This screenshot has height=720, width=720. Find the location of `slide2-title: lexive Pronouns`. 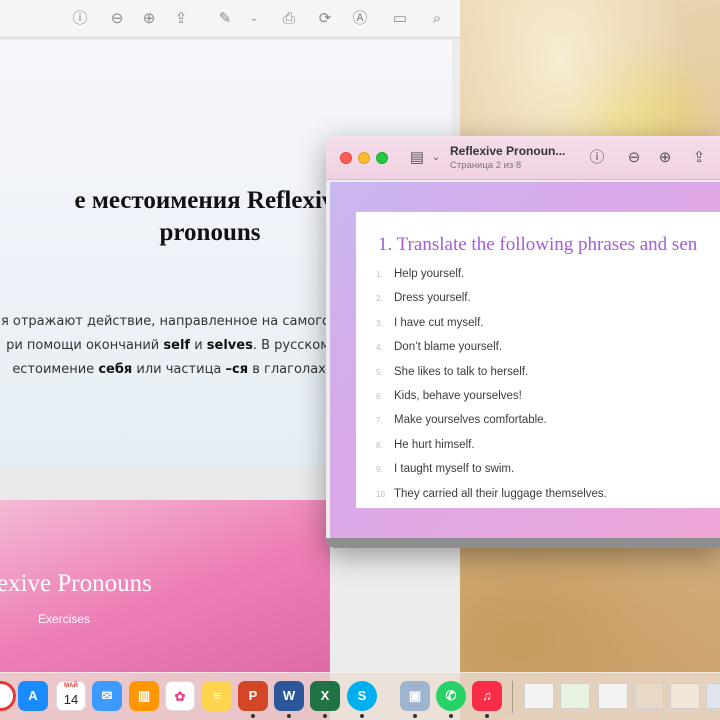

slide2-title: lexive Pronouns is located at coordinates (76, 583).